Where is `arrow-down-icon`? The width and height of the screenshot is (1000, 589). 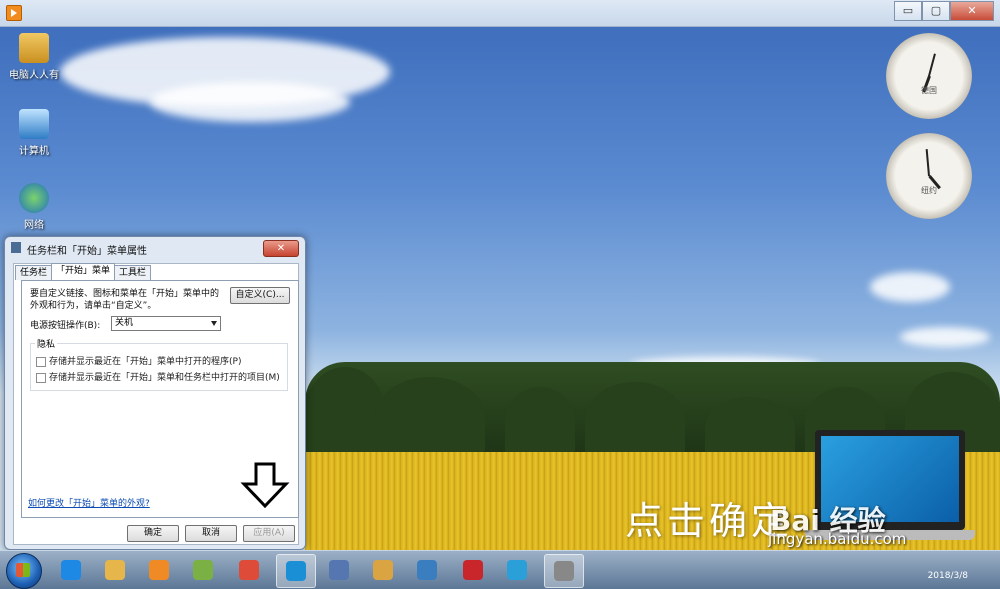
arrow-down-icon is located at coordinates (265, 485).